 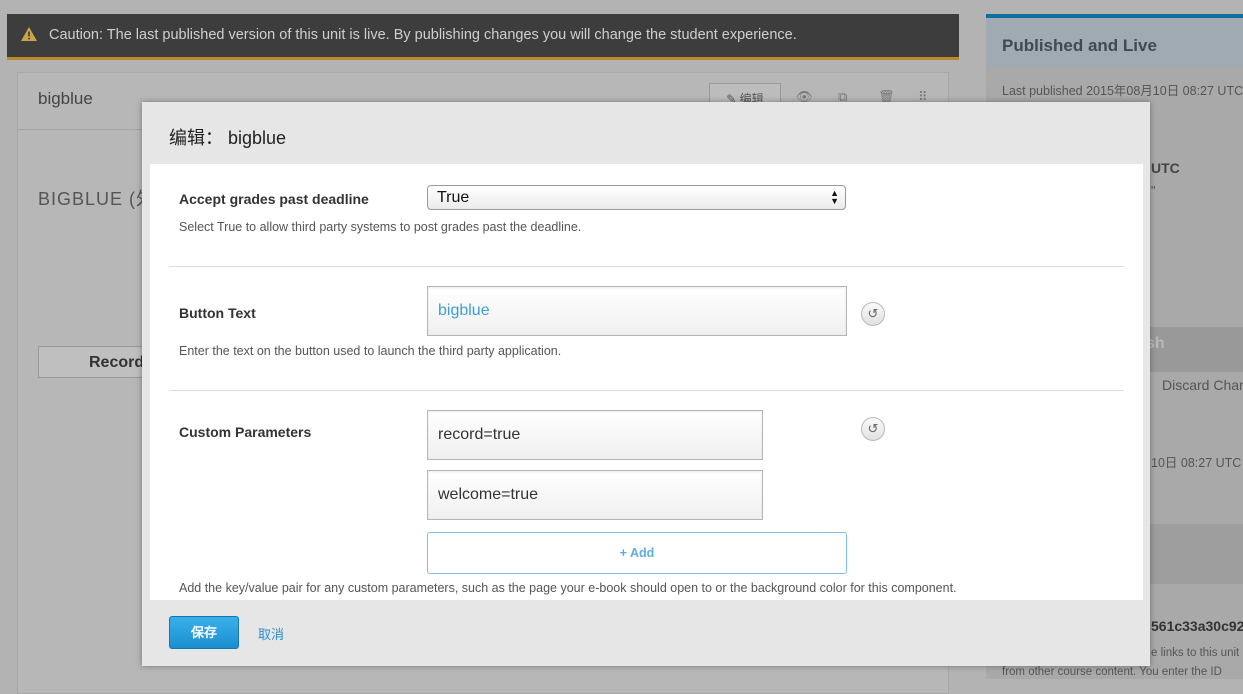 I want to click on unit-location-id: 561c33a30c92, so click(x=1197, y=626).